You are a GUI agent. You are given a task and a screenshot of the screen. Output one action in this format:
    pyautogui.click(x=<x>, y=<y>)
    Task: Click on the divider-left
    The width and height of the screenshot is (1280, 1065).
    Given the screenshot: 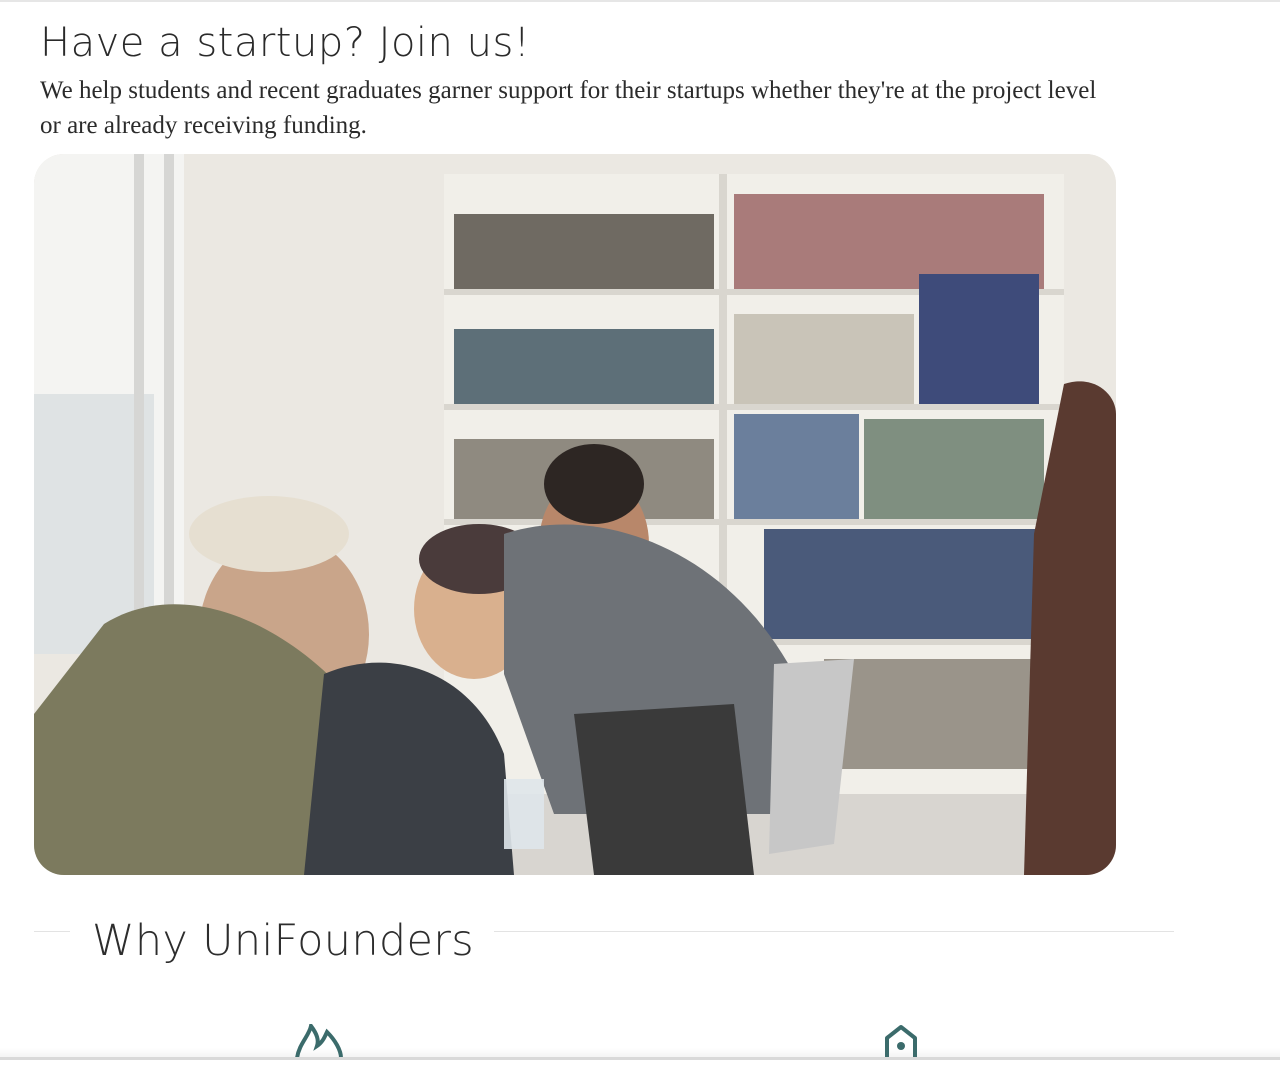 What is the action you would take?
    pyautogui.click(x=52, y=931)
    